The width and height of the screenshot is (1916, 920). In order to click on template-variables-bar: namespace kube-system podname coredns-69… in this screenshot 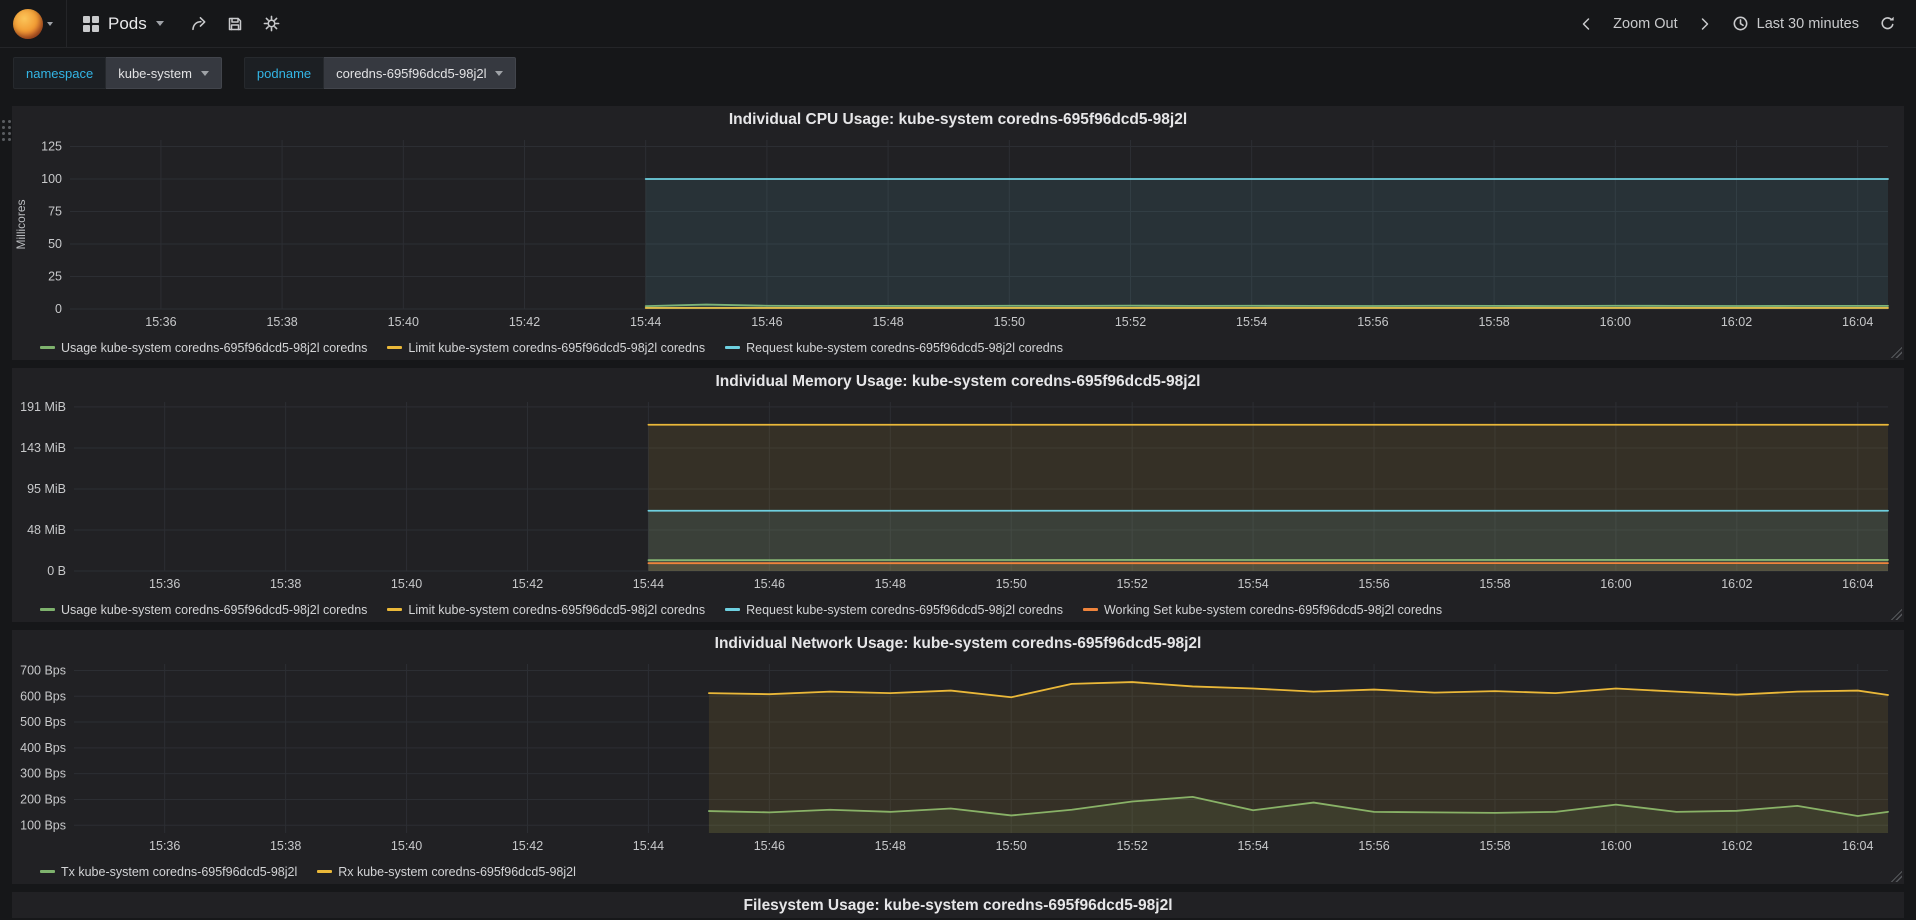, I will do `click(958, 73)`.